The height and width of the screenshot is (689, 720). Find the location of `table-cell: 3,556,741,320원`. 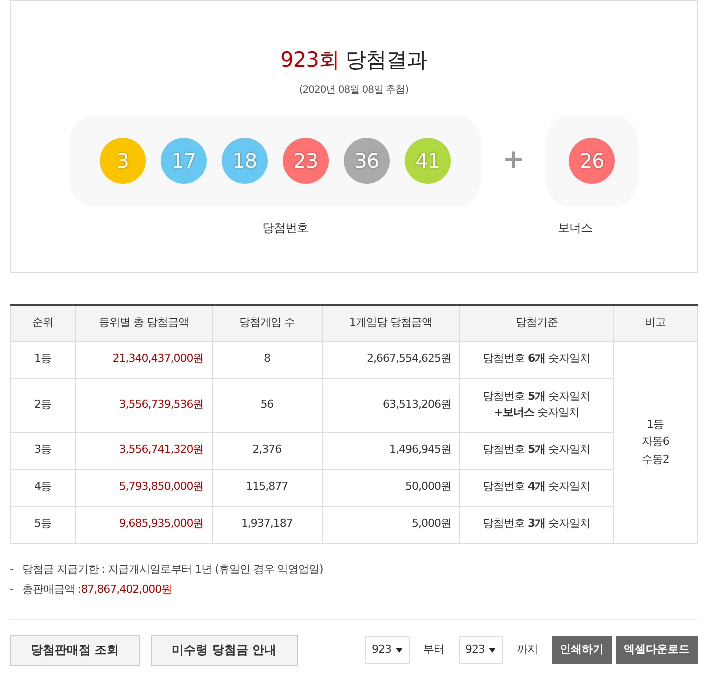

table-cell: 3,556,741,320원 is located at coordinates (143, 450).